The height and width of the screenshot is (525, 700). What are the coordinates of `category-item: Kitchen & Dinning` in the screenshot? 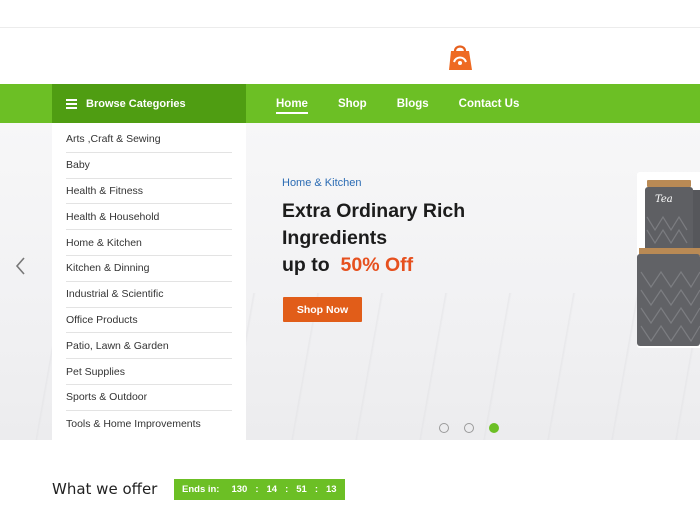 It's located at (149, 269).